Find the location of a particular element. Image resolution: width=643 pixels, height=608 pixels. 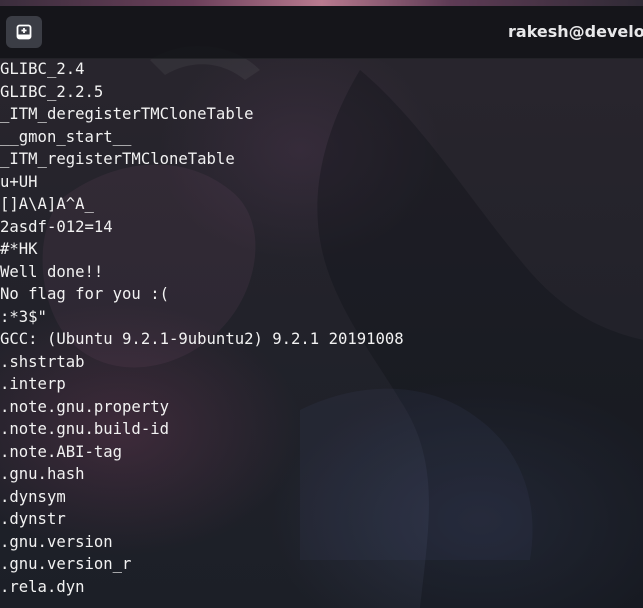

new-tab-icon is located at coordinates (24, 32).